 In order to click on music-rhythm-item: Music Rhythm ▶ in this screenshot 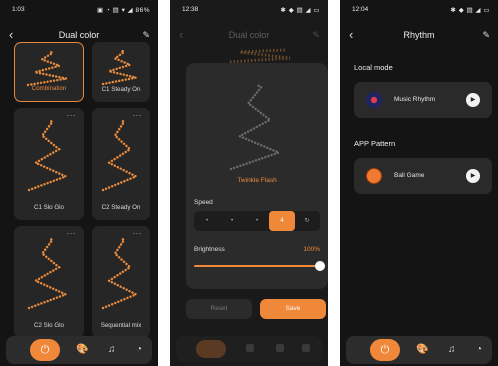, I will do `click(423, 100)`.